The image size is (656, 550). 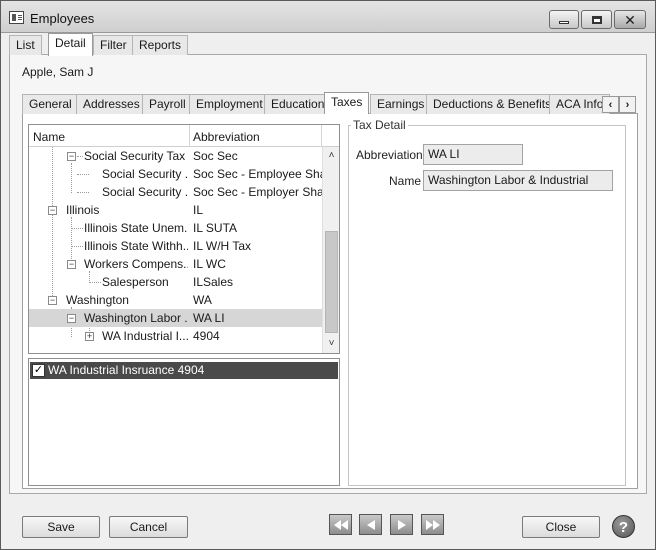 I want to click on tree-row-selected: − Washington Labor ... WA LI, so click(x=175, y=318).